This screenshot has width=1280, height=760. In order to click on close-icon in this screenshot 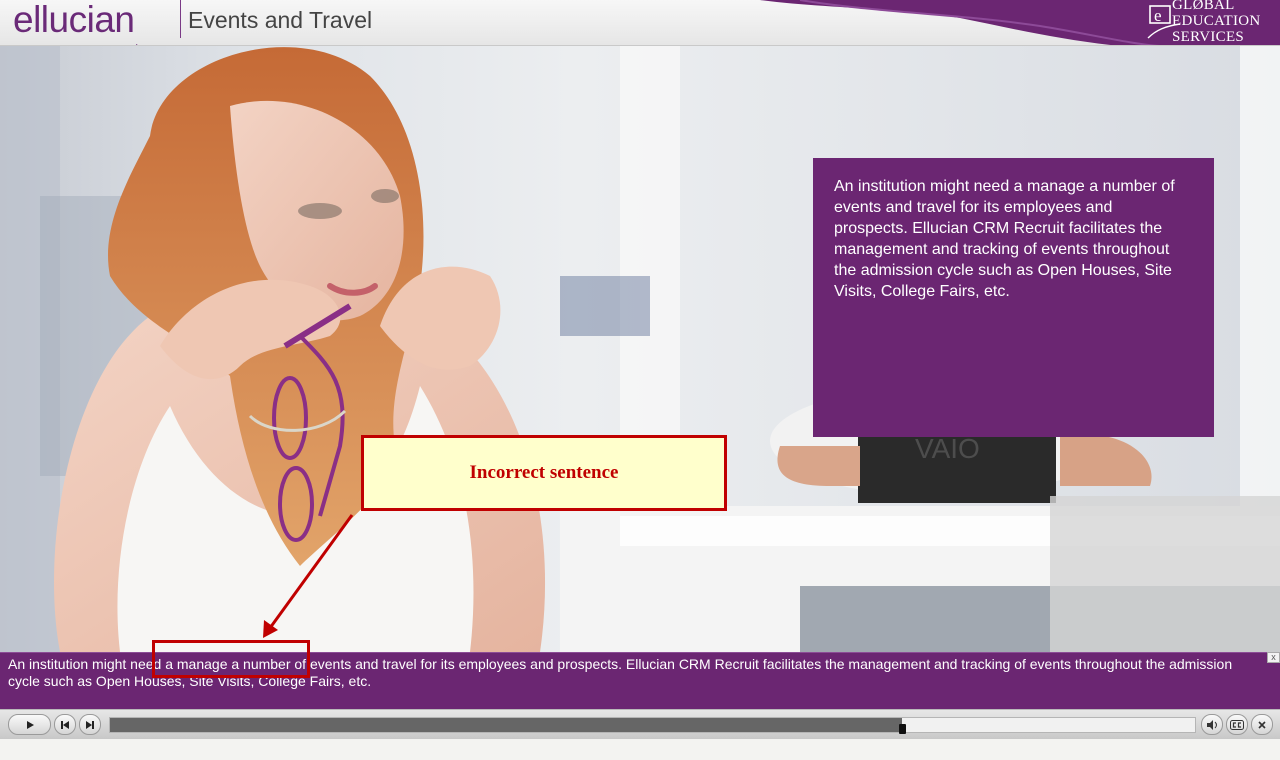, I will do `click(1262, 724)`.